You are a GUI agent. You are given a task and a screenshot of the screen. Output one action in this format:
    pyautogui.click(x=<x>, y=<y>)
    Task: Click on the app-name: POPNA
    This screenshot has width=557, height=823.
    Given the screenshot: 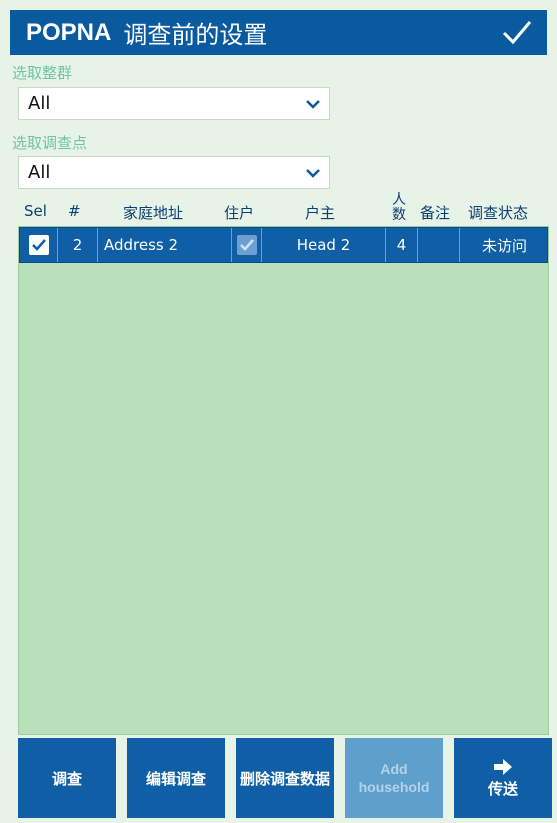 What is the action you would take?
    pyautogui.click(x=69, y=32)
    